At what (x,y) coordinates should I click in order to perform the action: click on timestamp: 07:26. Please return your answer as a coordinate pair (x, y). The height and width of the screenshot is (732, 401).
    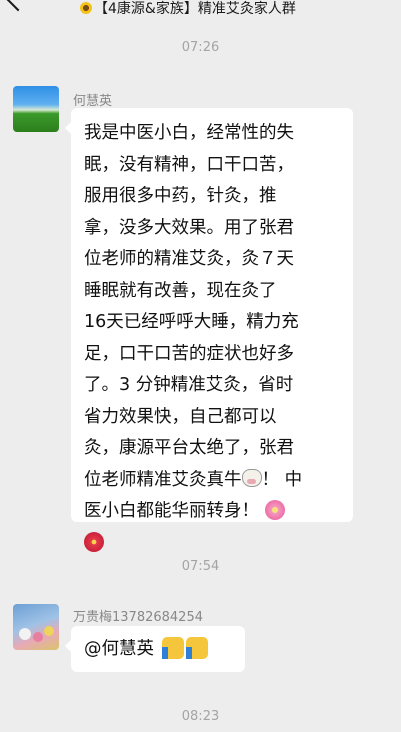
    Looking at the image, I should click on (200, 47).